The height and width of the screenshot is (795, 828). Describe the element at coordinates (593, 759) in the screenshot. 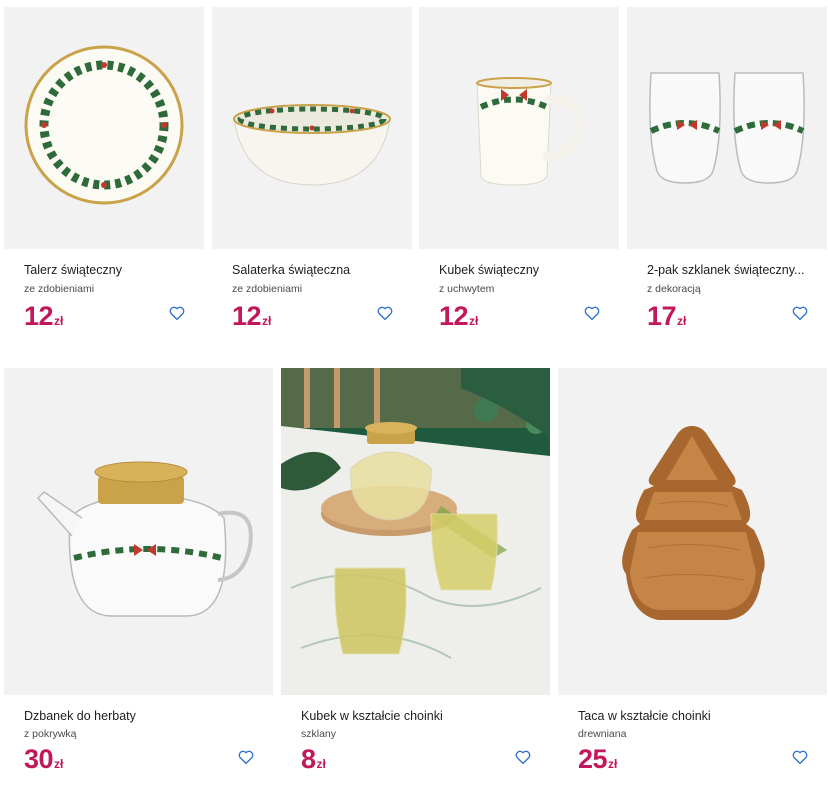

I see `price-amount: 25` at that location.